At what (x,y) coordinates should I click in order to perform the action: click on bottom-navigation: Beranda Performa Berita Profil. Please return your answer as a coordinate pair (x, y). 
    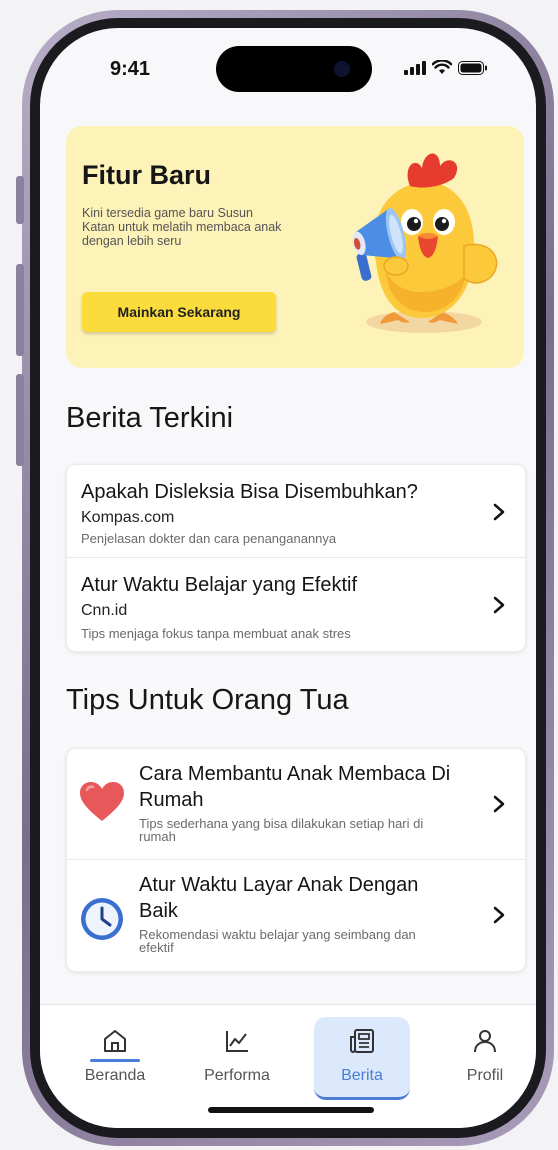
    Looking at the image, I should click on (288, 1066).